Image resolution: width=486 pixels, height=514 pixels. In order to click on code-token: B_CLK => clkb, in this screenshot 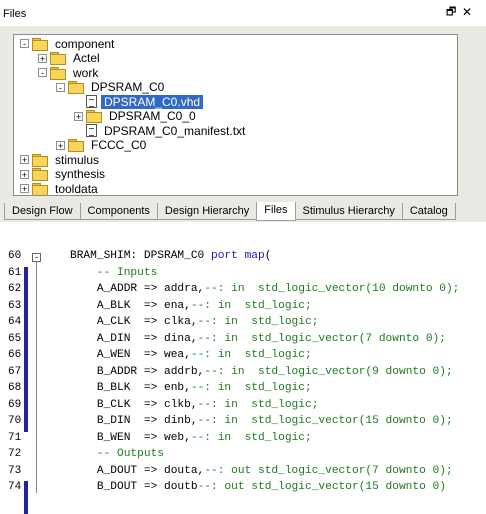, I will do `click(134, 404)`.